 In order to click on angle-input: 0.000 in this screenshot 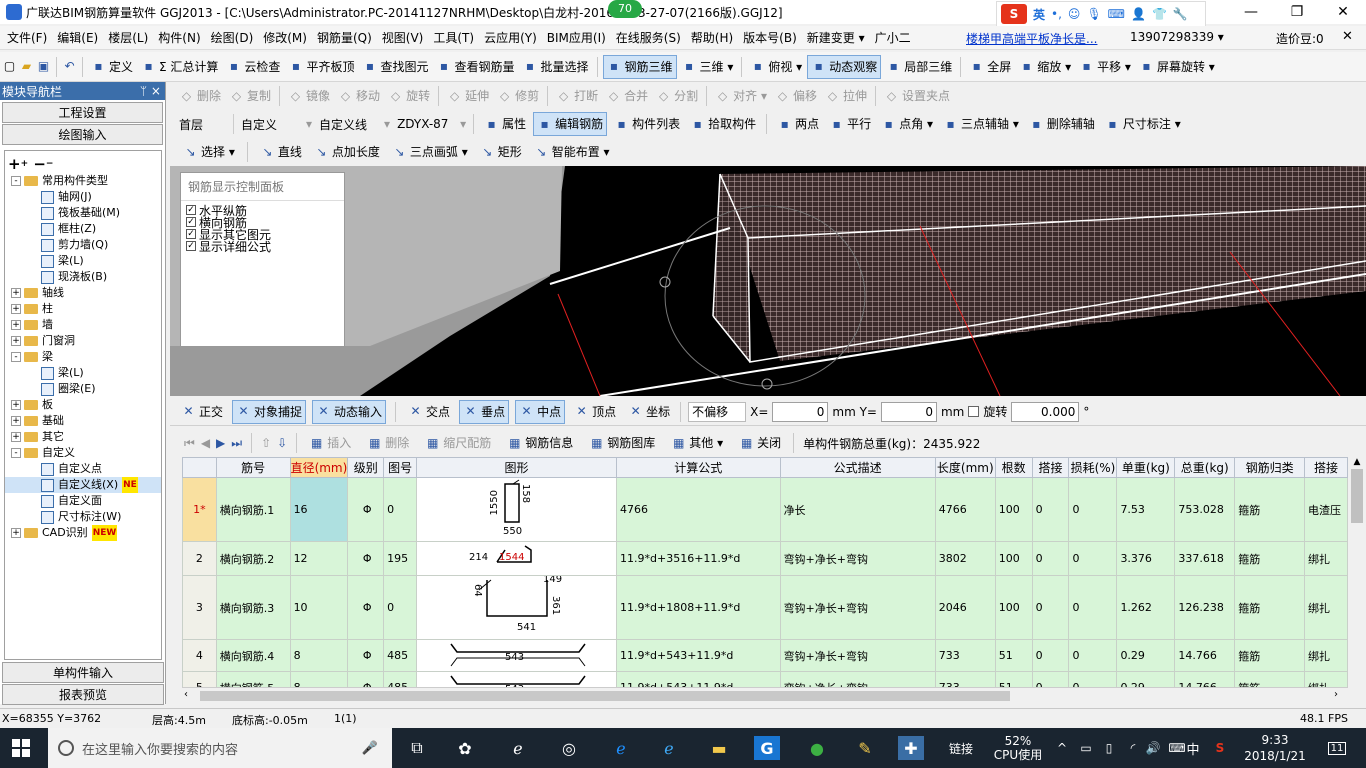, I will do `click(1045, 411)`.